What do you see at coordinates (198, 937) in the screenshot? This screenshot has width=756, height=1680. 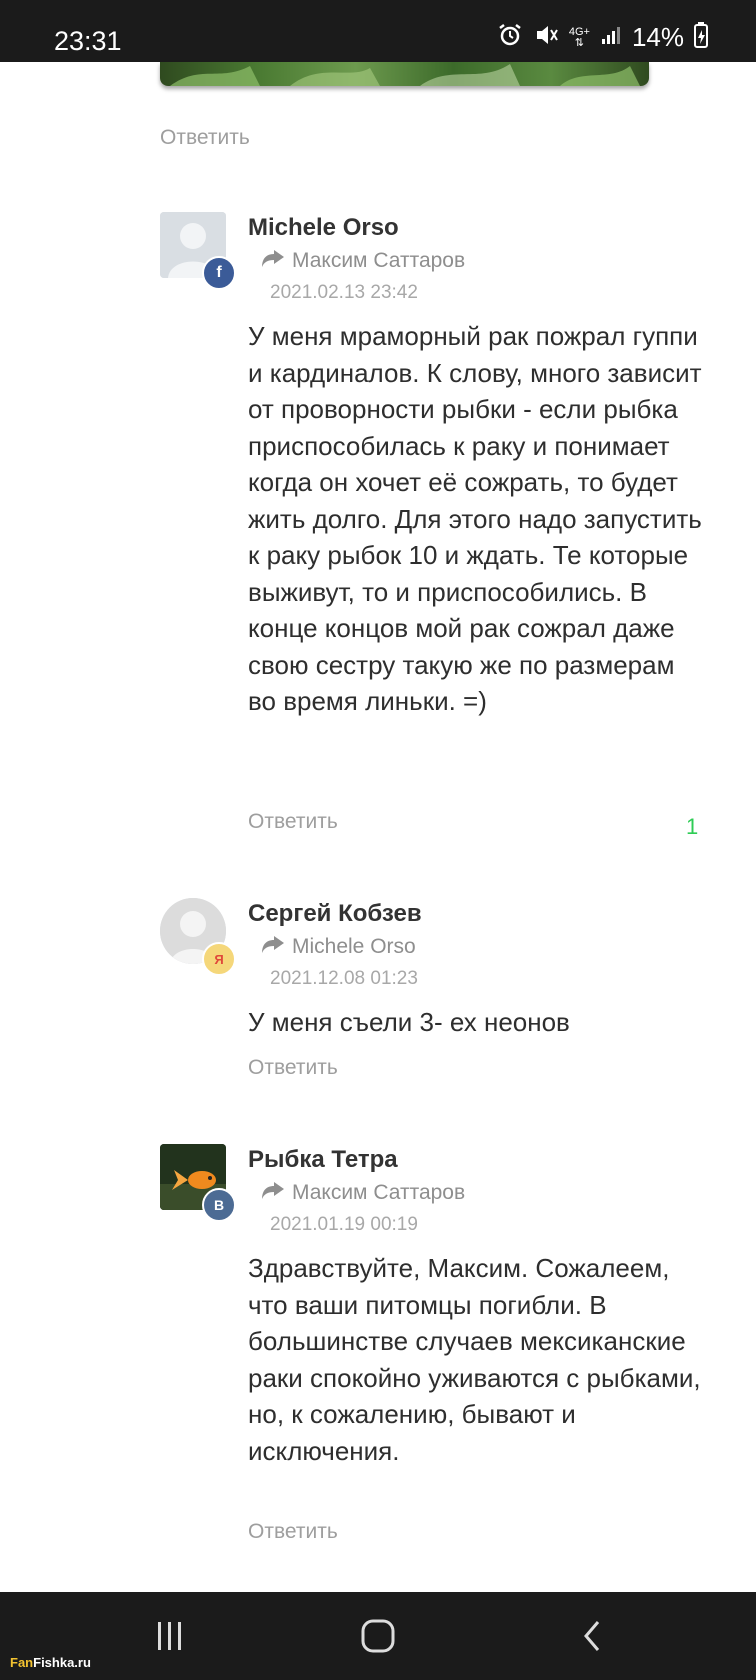 I see `avatar: Я` at bounding box center [198, 937].